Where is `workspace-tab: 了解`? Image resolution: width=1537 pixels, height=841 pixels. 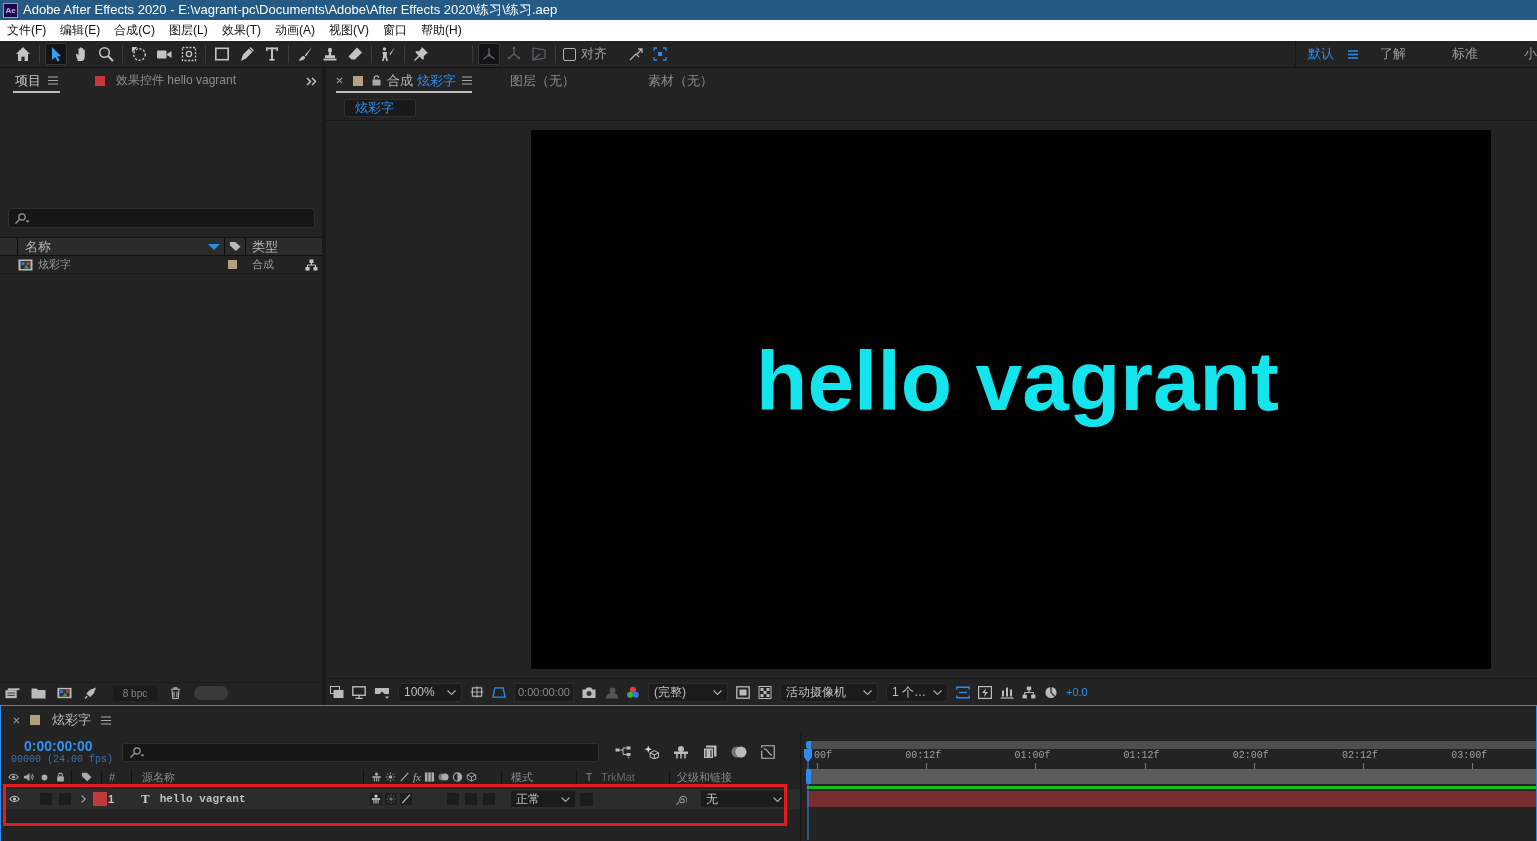
workspace-tab: 了解 is located at coordinates (1393, 54).